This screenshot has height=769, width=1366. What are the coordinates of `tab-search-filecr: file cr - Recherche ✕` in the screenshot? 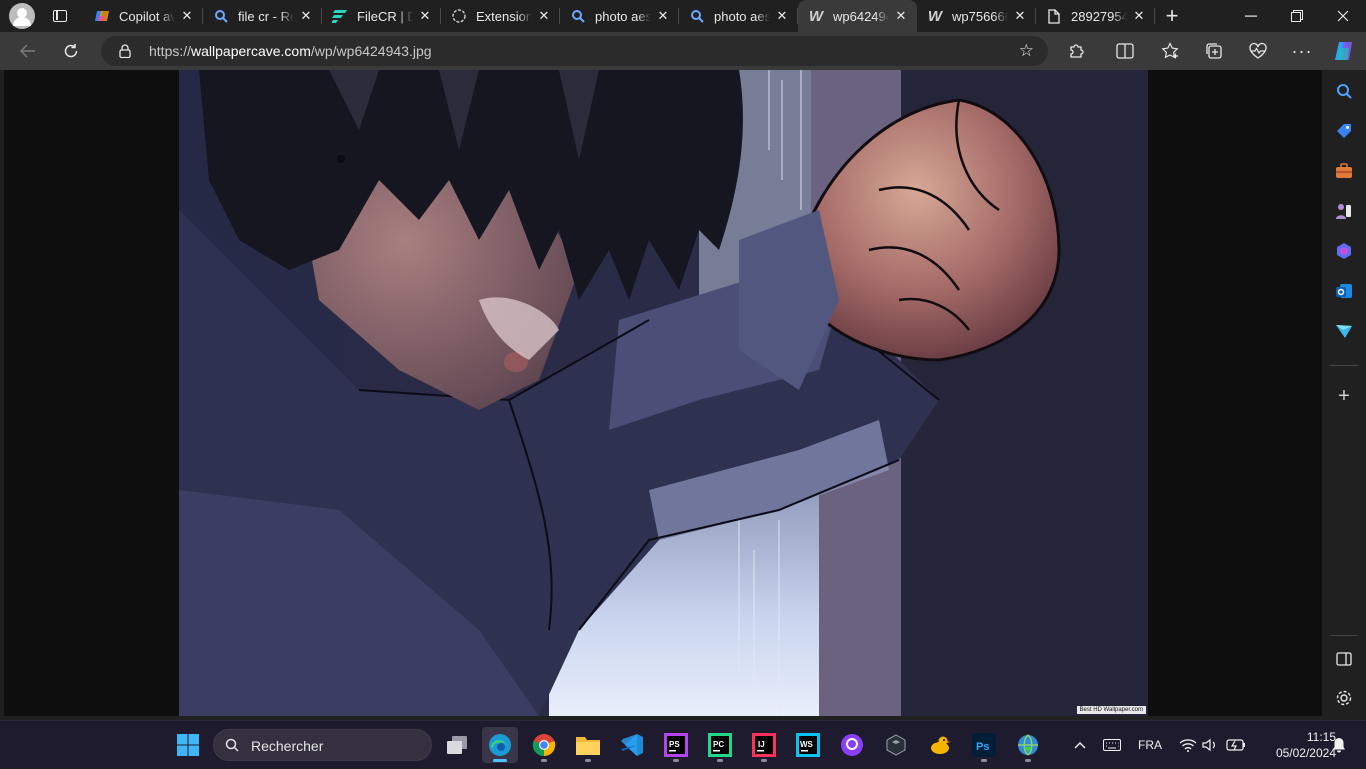 It's located at (262, 16).